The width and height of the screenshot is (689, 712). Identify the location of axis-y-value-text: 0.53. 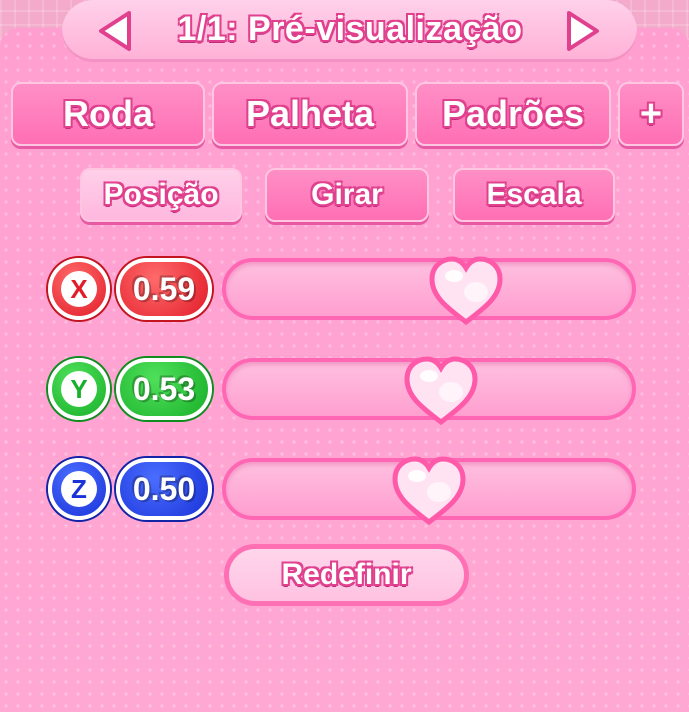
(164, 388).